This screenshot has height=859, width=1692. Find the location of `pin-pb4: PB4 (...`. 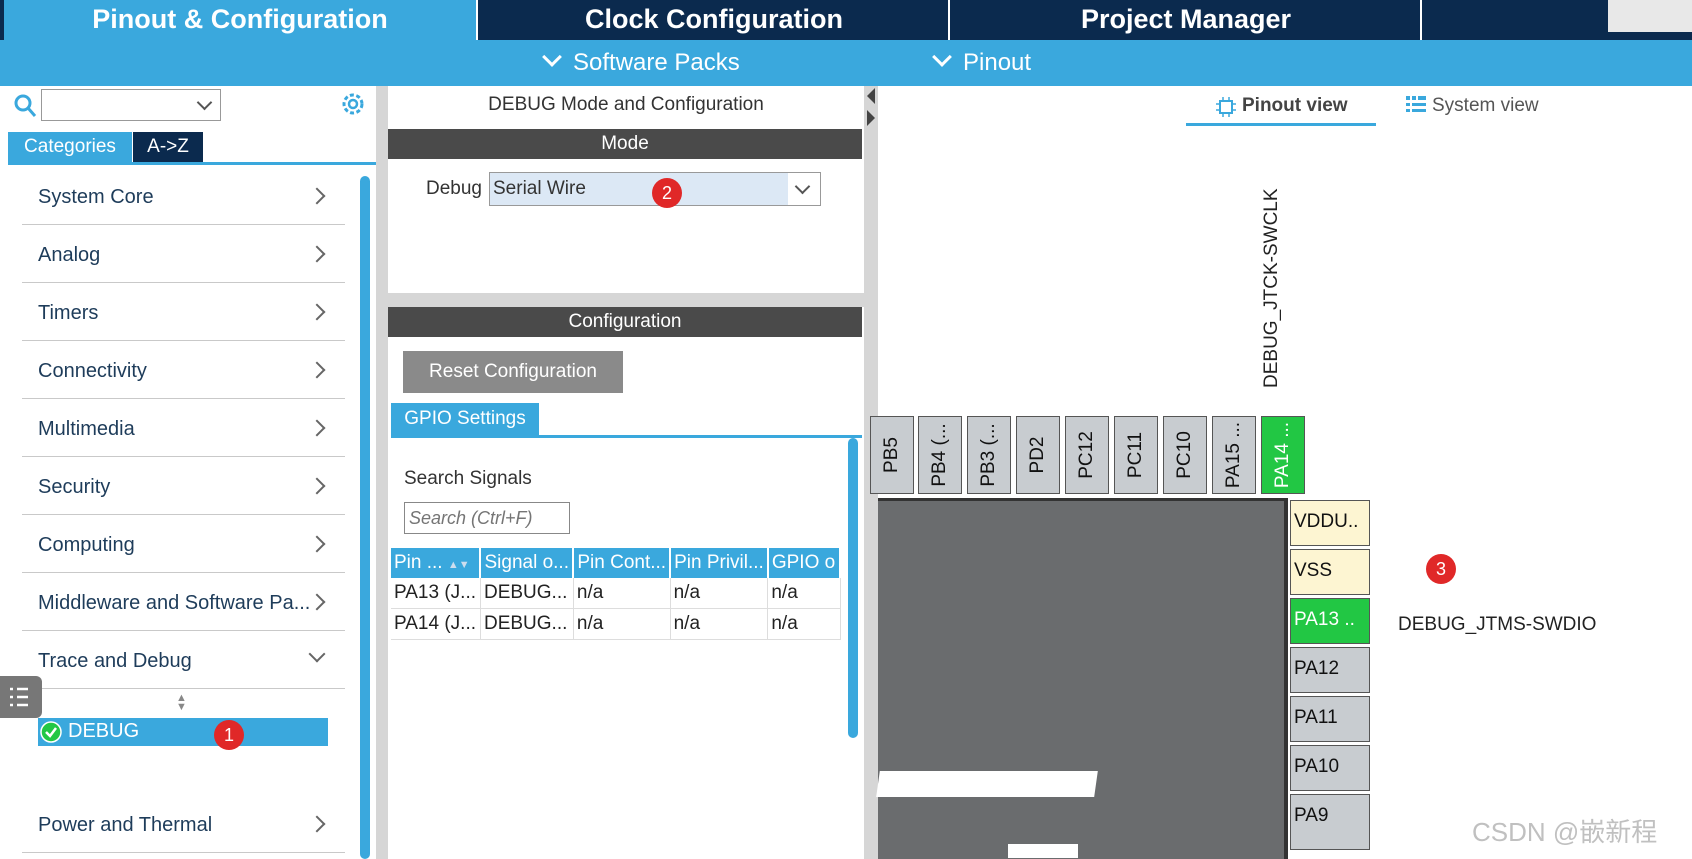

pin-pb4: PB4 (... is located at coordinates (940, 455).